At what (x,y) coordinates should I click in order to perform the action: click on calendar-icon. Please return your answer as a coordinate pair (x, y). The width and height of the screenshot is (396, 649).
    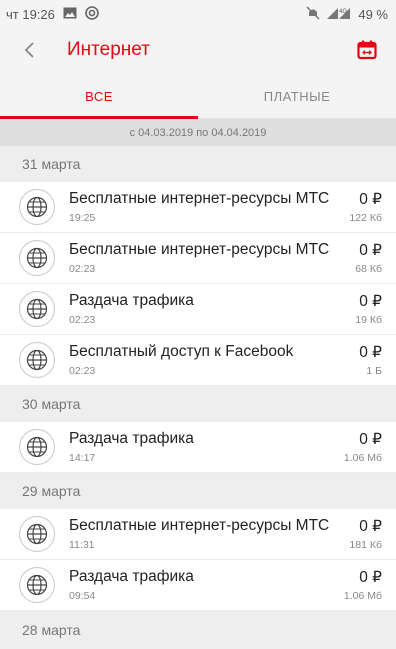
    Looking at the image, I should click on (367, 50).